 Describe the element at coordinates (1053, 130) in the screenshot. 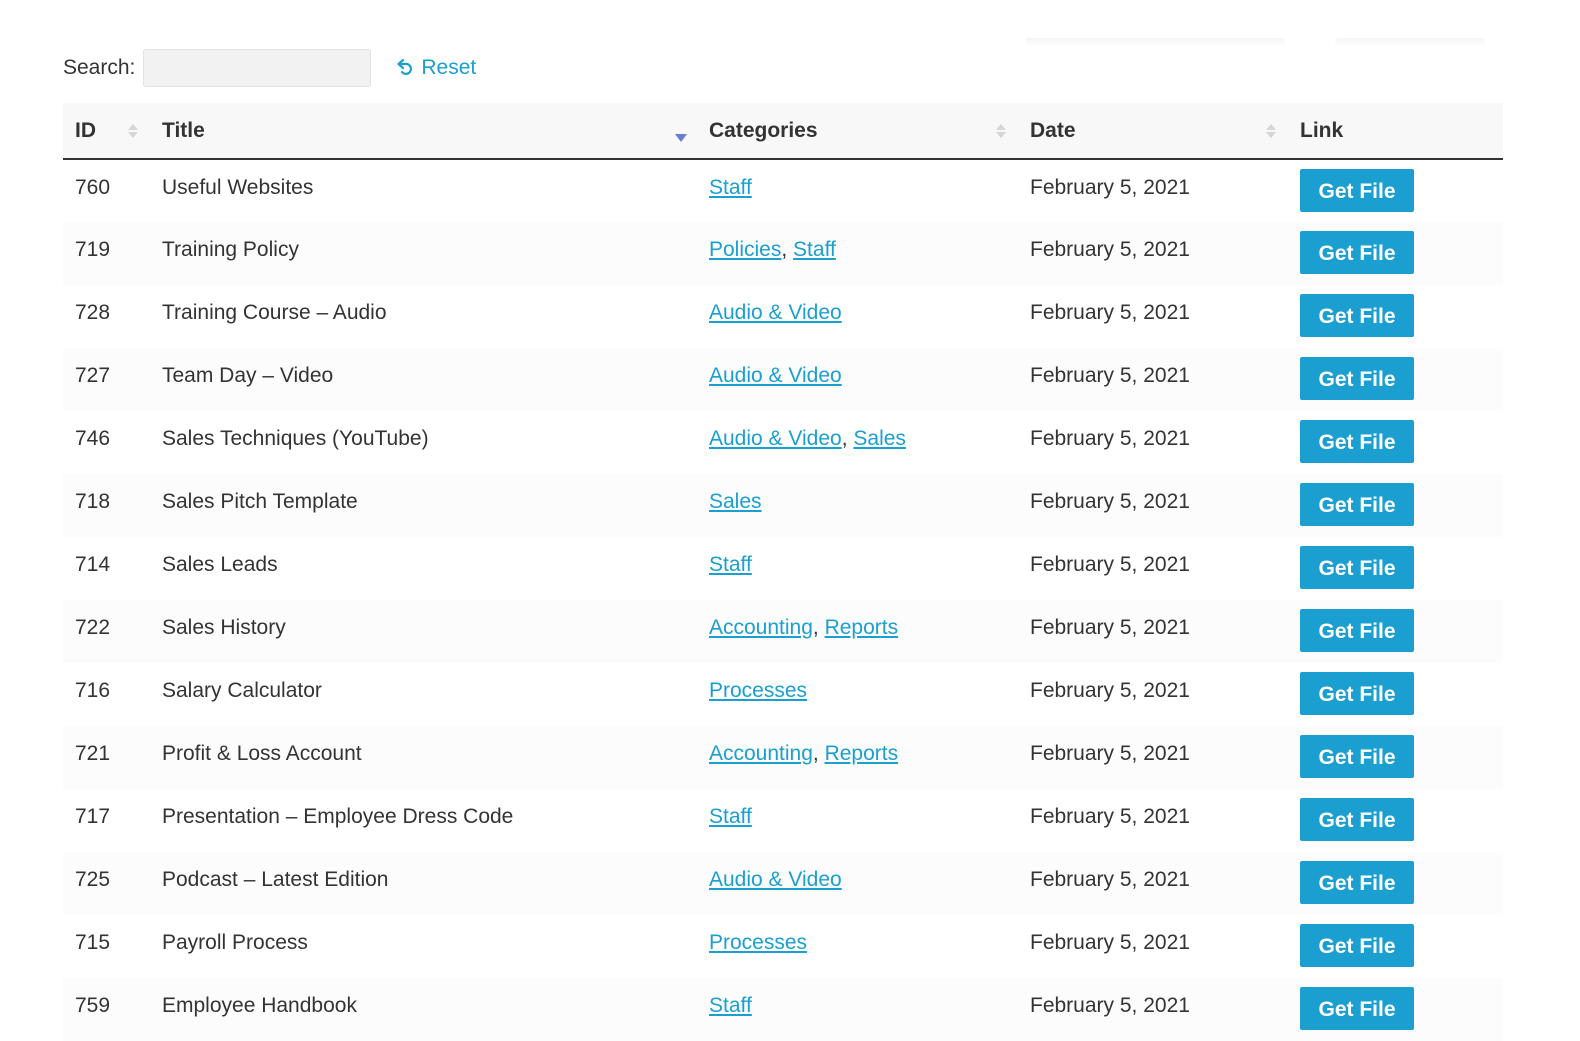

I see `column-header-label: Date` at that location.